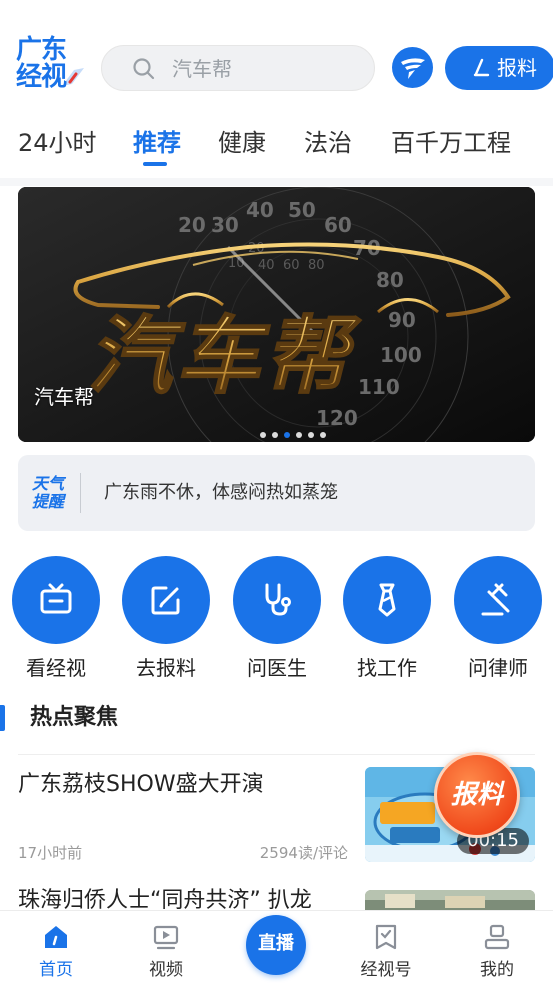 This screenshot has height=983, width=553. Describe the element at coordinates (238, 68) in the screenshot. I see `search-bar: 汽车帮` at that location.